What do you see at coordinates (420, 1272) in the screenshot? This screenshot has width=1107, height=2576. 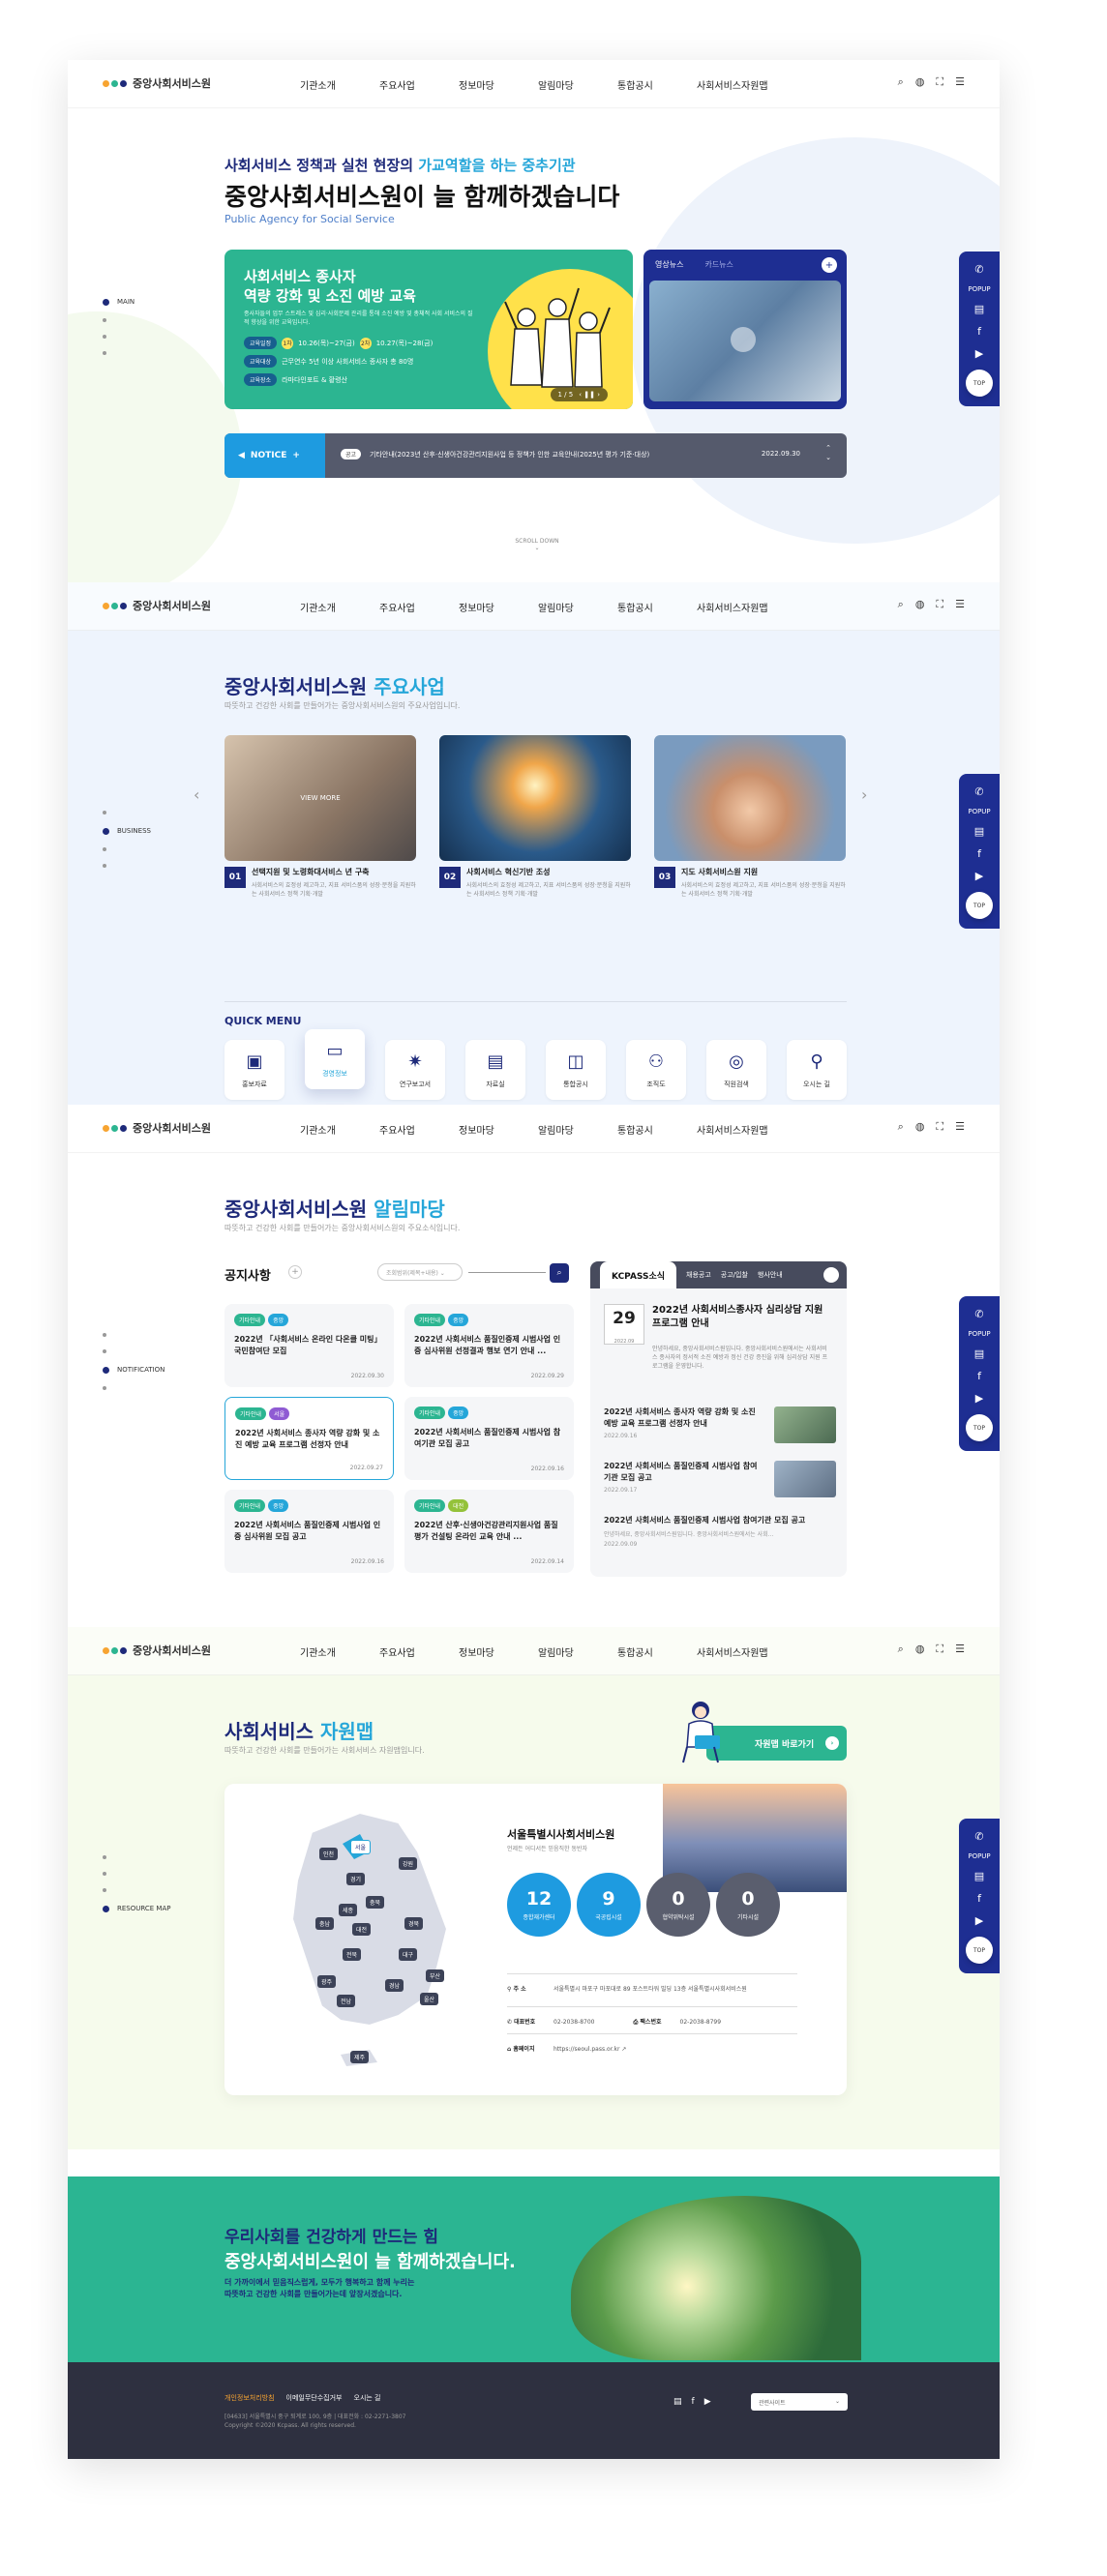 I see `search-scope-select: 조회범위(제목+내용) ⌄` at bounding box center [420, 1272].